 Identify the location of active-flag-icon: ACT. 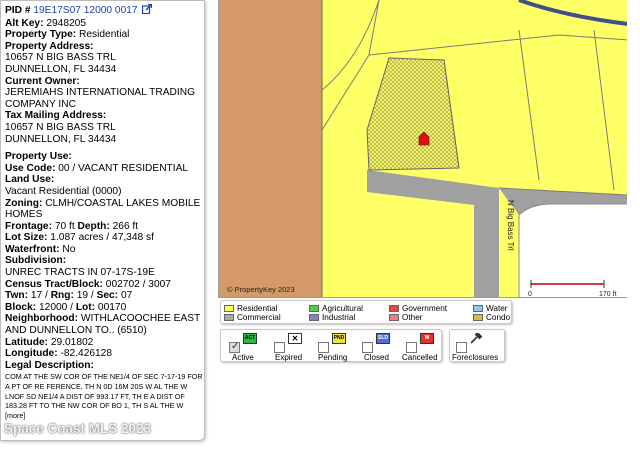
(250, 338).